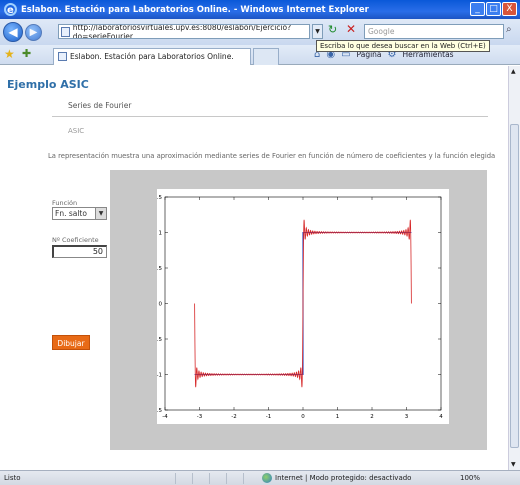 The height and width of the screenshot is (485, 520). Describe the element at coordinates (513, 71) in the screenshot. I see `scroll-up-arrow-icon: ▲` at that location.